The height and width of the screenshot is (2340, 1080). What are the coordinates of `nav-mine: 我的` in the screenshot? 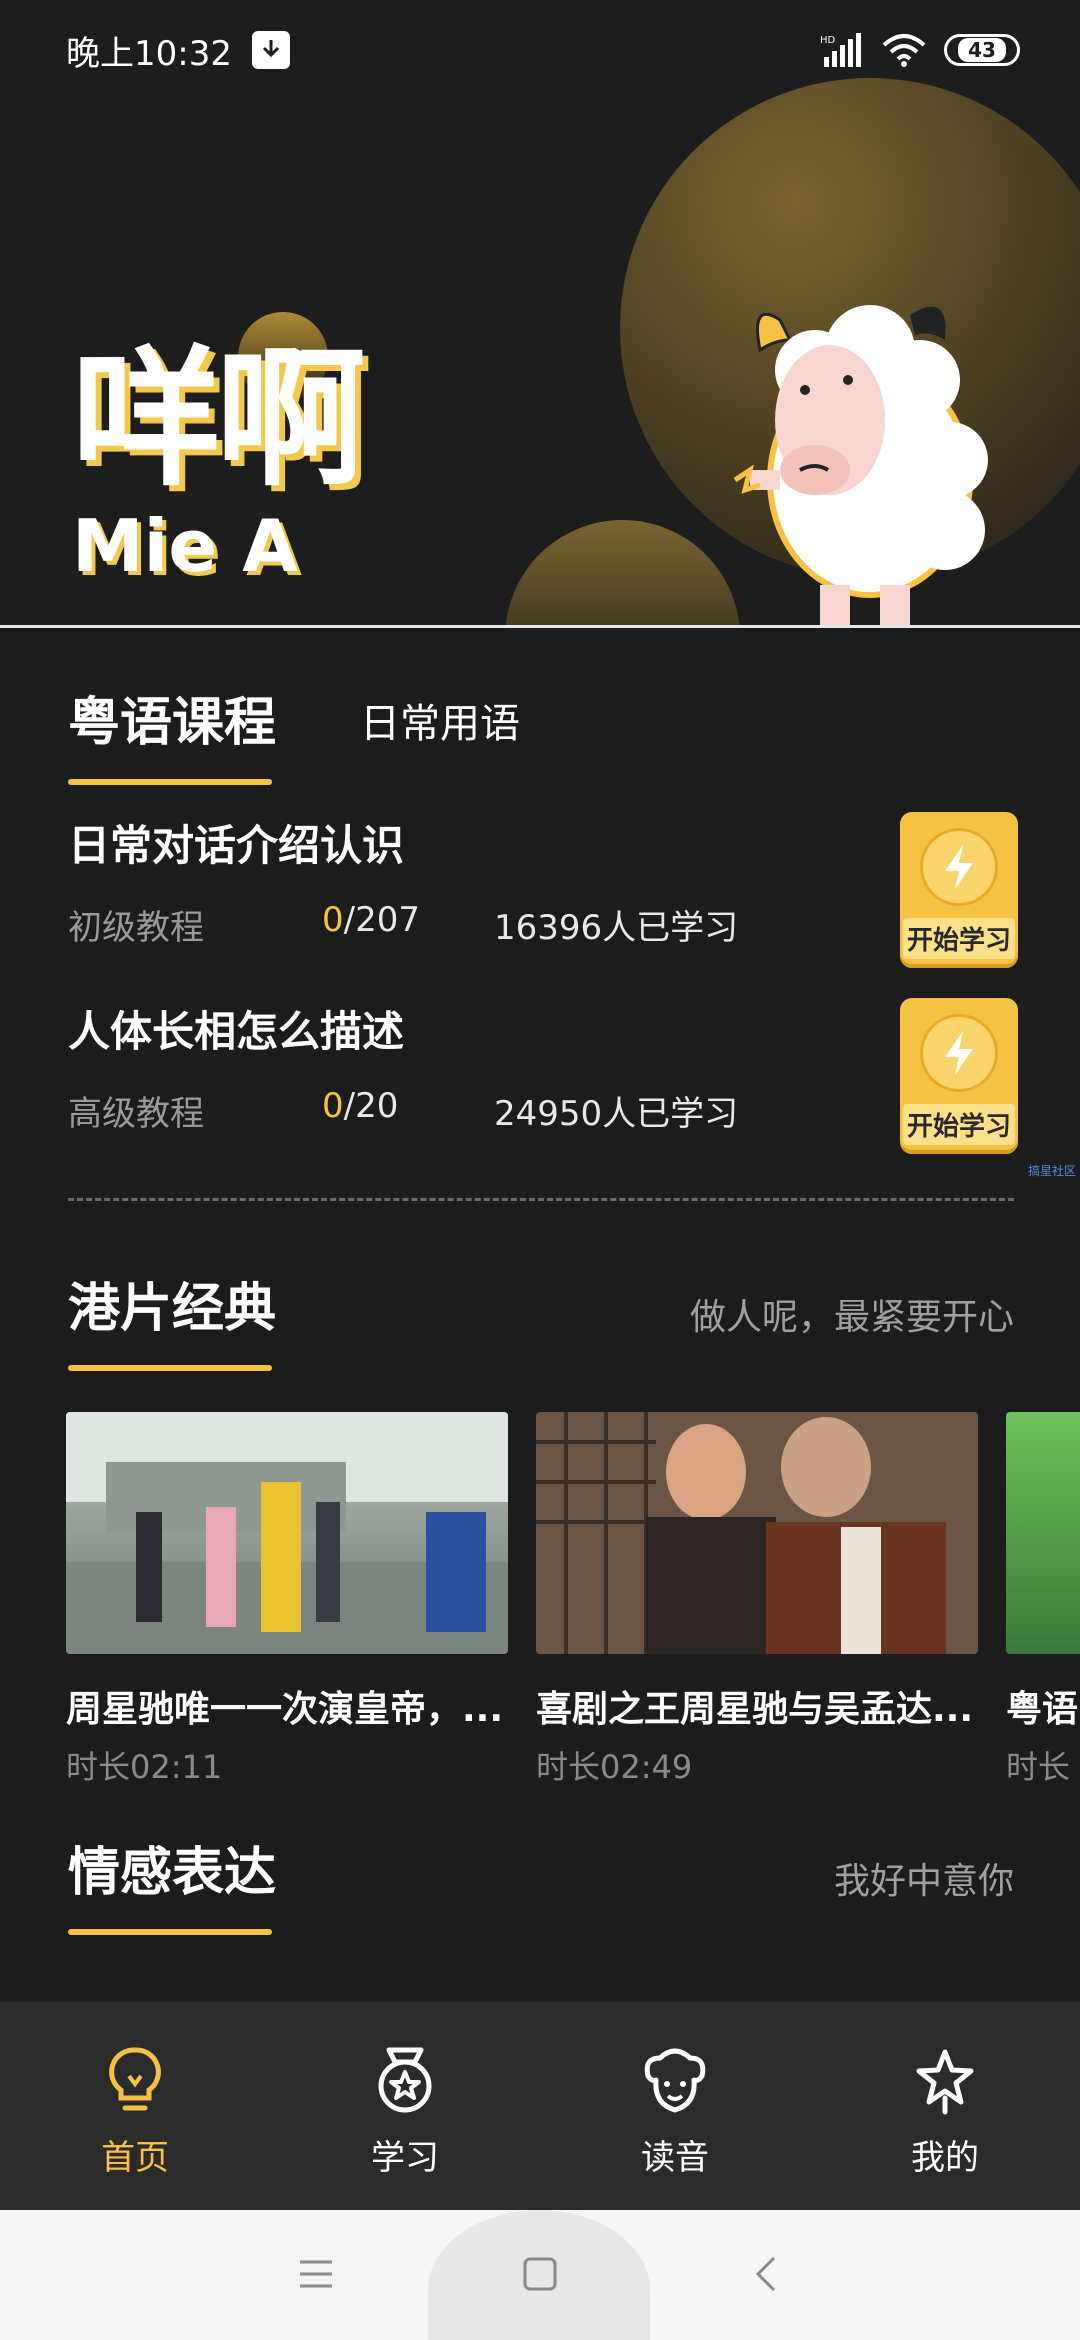 It's located at (945, 2106).